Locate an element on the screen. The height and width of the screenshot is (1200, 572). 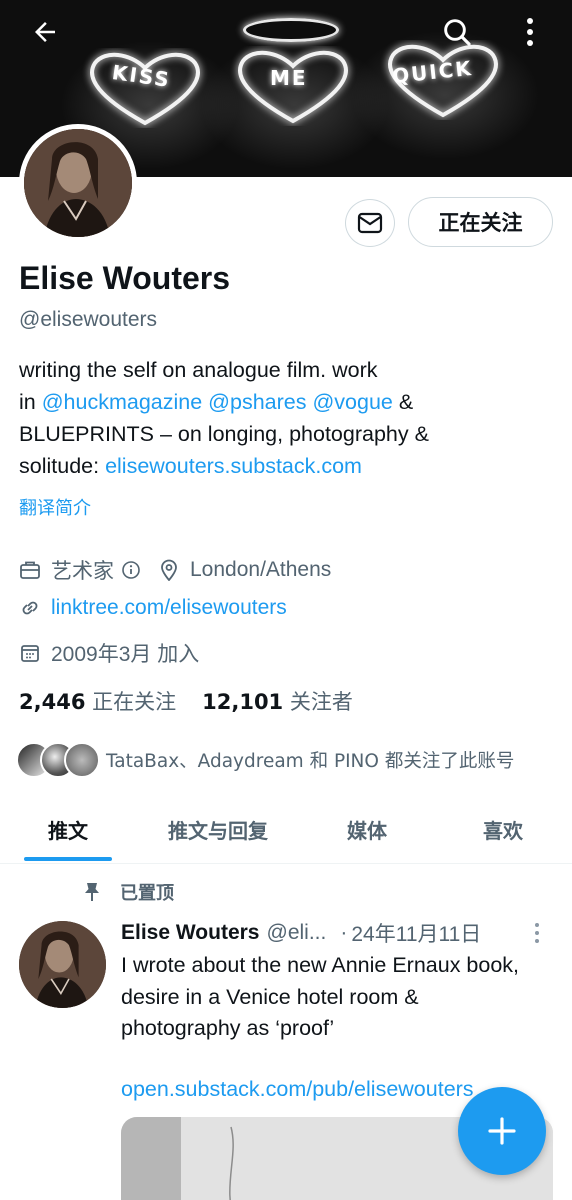
tab-label: 喜欢 is located at coordinates (503, 831).